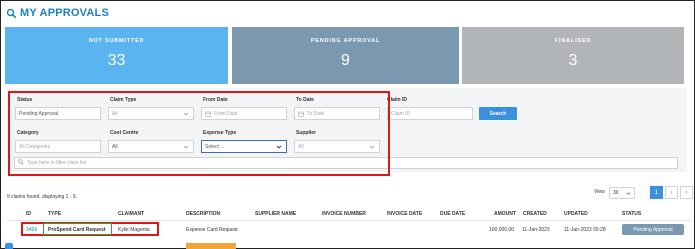 This screenshot has height=249, width=695. Describe the element at coordinates (505, 214) in the screenshot. I see `col-header-amount: AMOUNT` at that location.